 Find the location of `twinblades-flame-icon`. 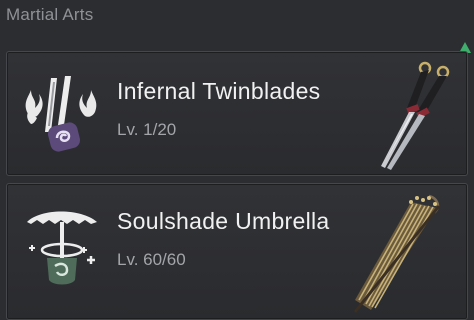

twinblades-flame-icon is located at coordinates (61, 114).